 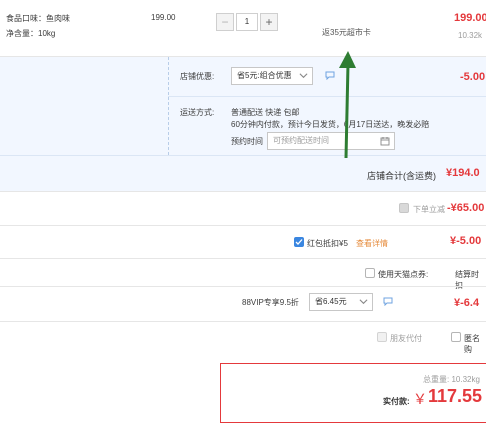 What do you see at coordinates (396, 401) in the screenshot?
I see `amount-payable-label: 实付款:` at bounding box center [396, 401].